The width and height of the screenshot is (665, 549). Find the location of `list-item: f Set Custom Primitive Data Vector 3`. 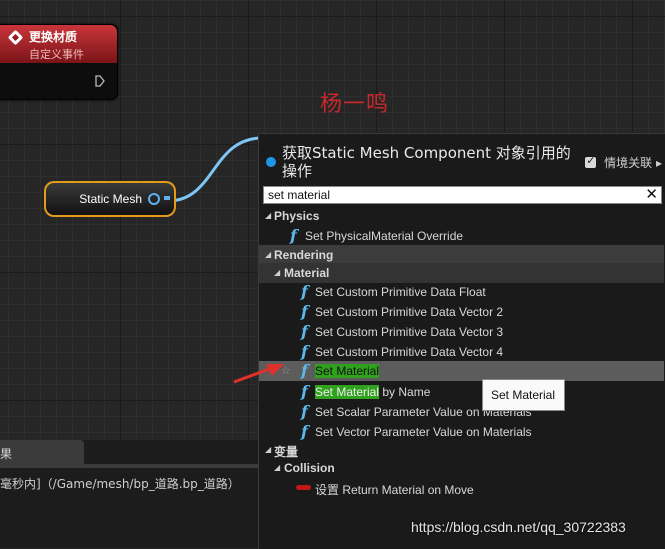

list-item: f Set Custom Primitive Data Vector 3 is located at coordinates (461, 332).